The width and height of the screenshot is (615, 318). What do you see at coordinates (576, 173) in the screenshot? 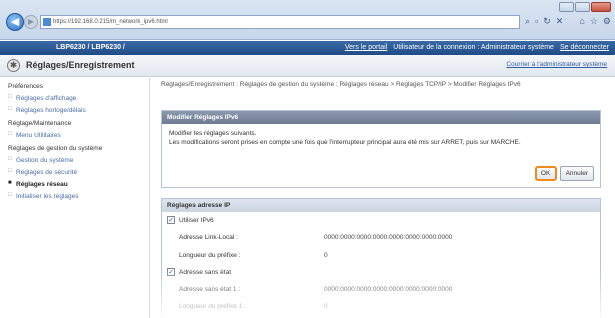
I see `cancel-button: Annuler` at bounding box center [576, 173].